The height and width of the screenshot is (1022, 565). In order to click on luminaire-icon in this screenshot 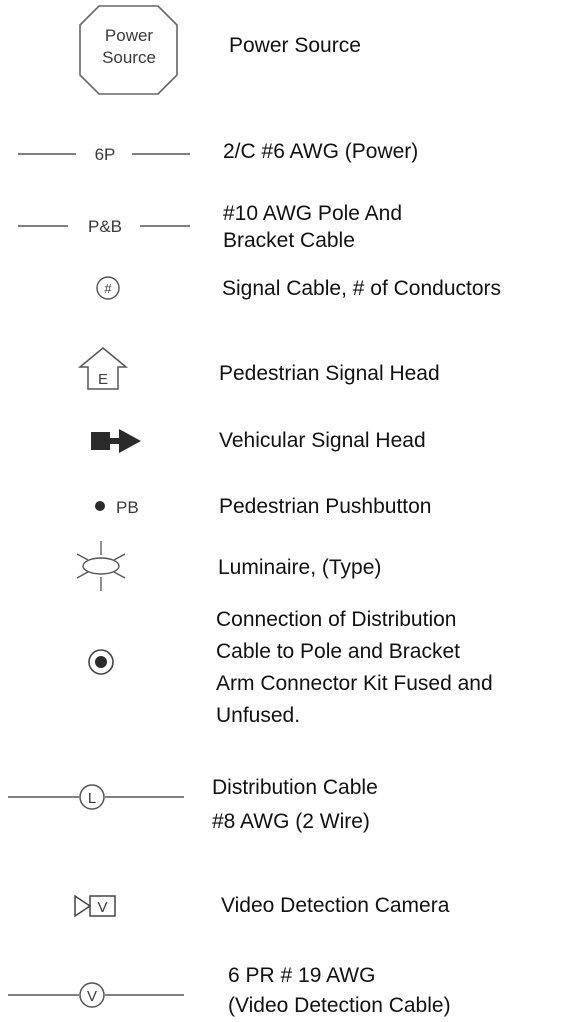, I will do `click(101, 566)`.